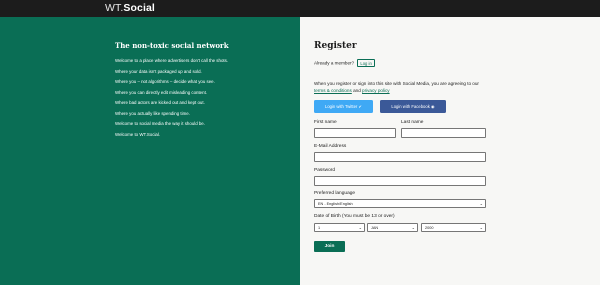  Describe the element at coordinates (429, 228) in the screenshot. I see `dob-year-value: 2000` at that location.